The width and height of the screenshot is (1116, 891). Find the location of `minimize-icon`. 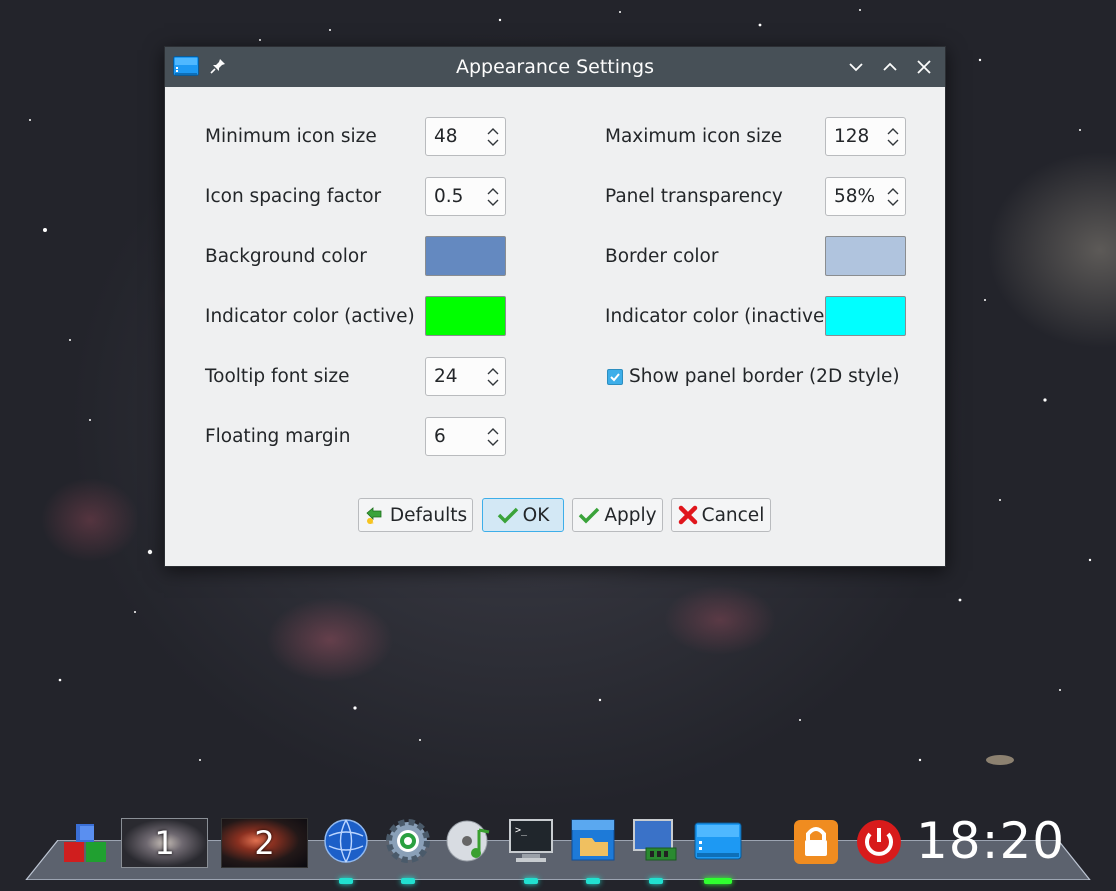

minimize-icon is located at coordinates (856, 67).